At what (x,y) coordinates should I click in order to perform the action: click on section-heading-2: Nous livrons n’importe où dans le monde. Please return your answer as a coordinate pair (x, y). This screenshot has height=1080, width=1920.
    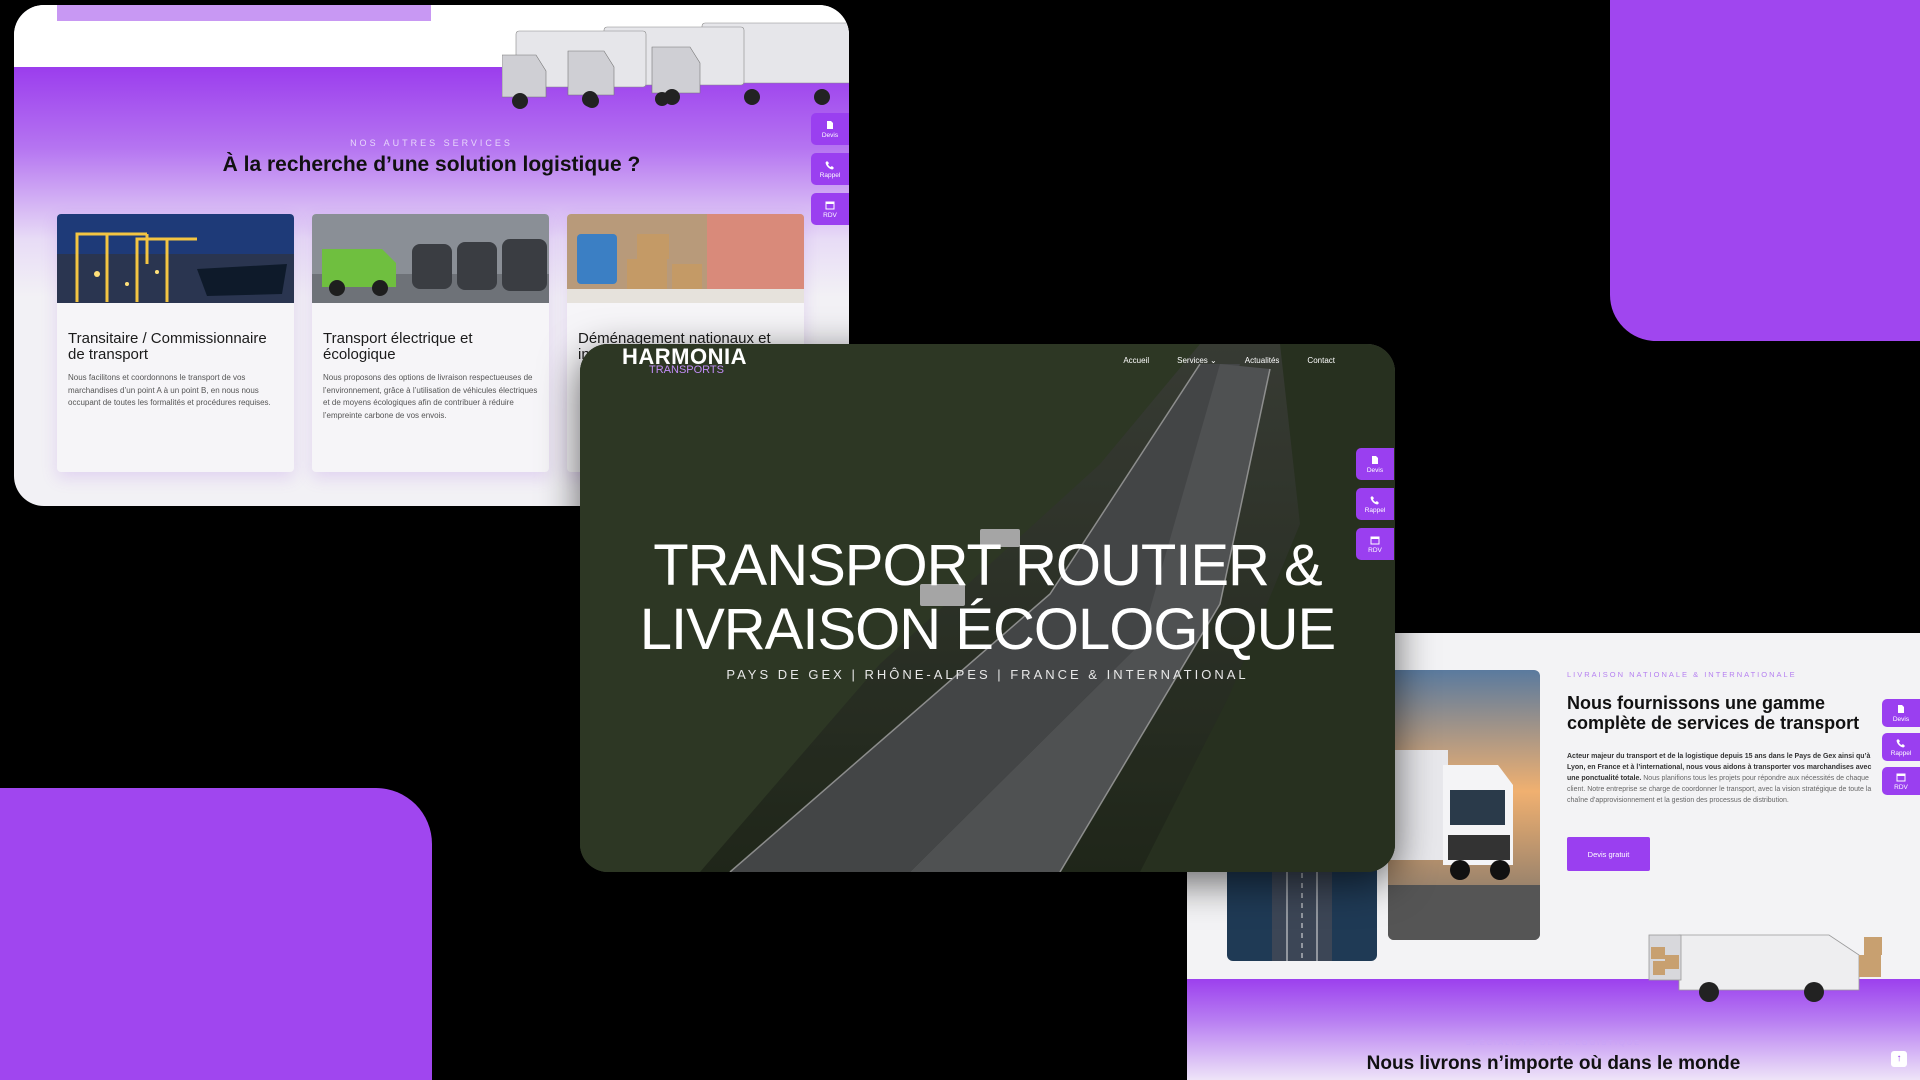
    Looking at the image, I should click on (1553, 1063).